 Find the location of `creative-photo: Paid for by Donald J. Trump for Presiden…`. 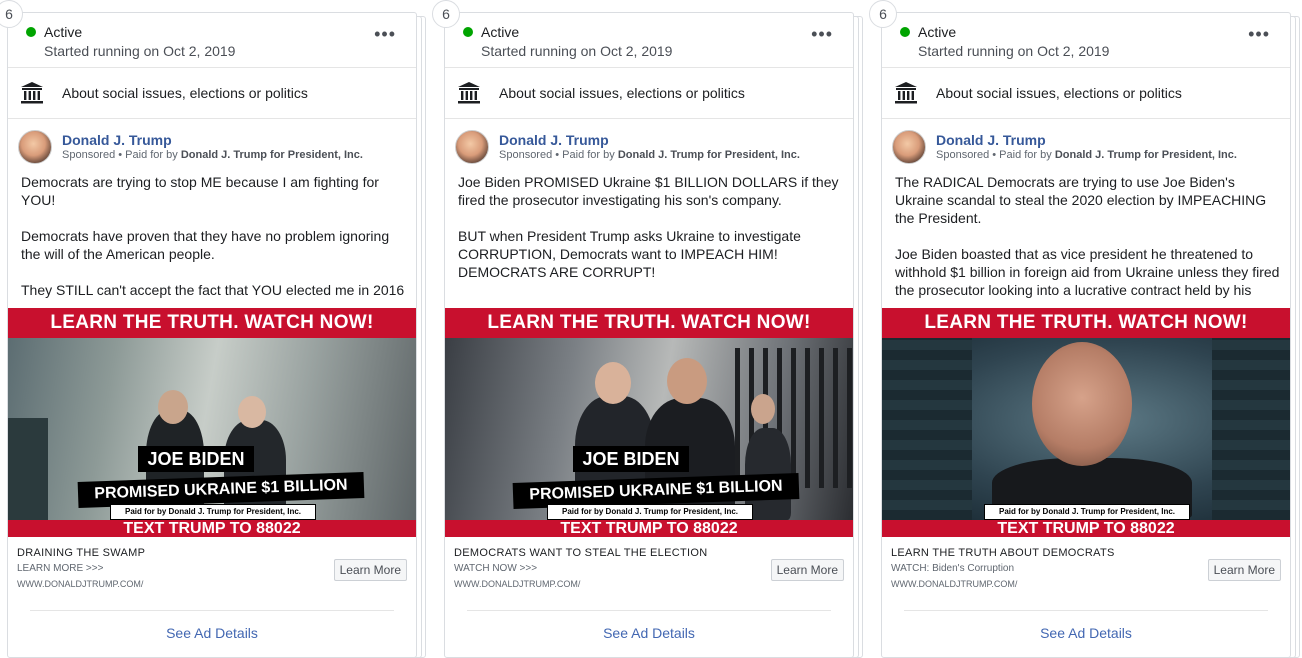

creative-photo: Paid for by Donald J. Trump for Presiden… is located at coordinates (1086, 429).